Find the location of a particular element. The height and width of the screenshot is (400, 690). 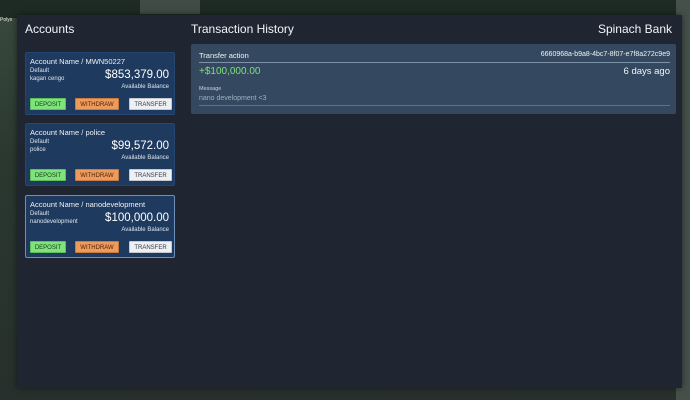

account-owner: kagan cengo is located at coordinates (47, 79).